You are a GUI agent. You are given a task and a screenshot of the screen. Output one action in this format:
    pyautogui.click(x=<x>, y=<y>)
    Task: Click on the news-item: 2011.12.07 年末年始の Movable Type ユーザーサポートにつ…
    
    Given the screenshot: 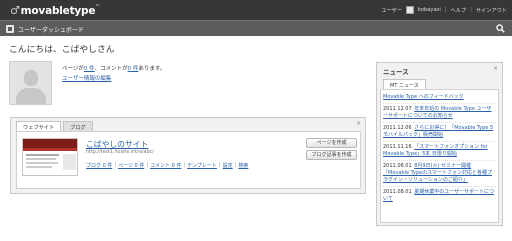 What is the action you would take?
    pyautogui.click(x=439, y=114)
    